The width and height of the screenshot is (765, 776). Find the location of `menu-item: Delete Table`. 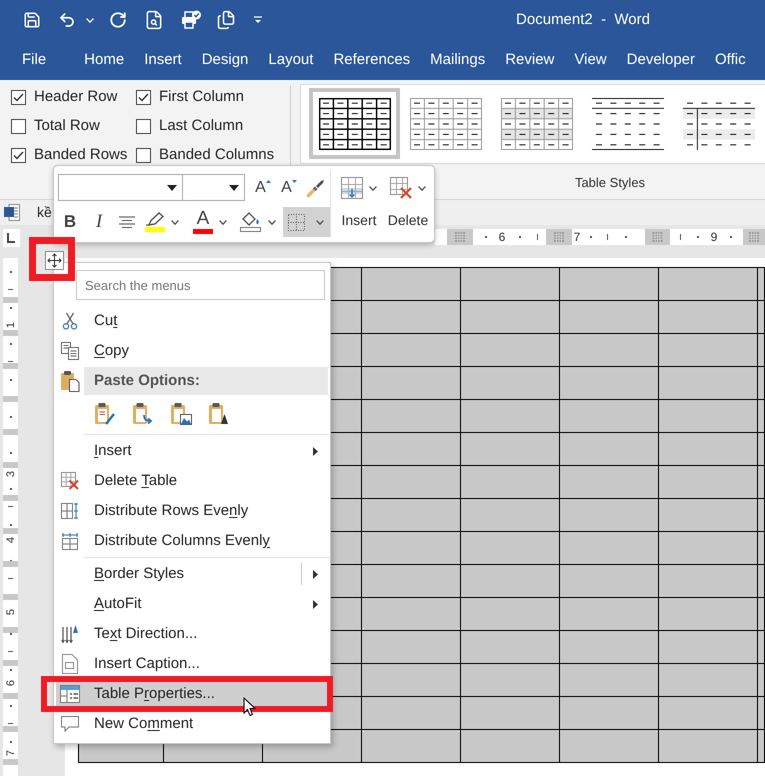

menu-item: Delete Table is located at coordinates (192, 481).